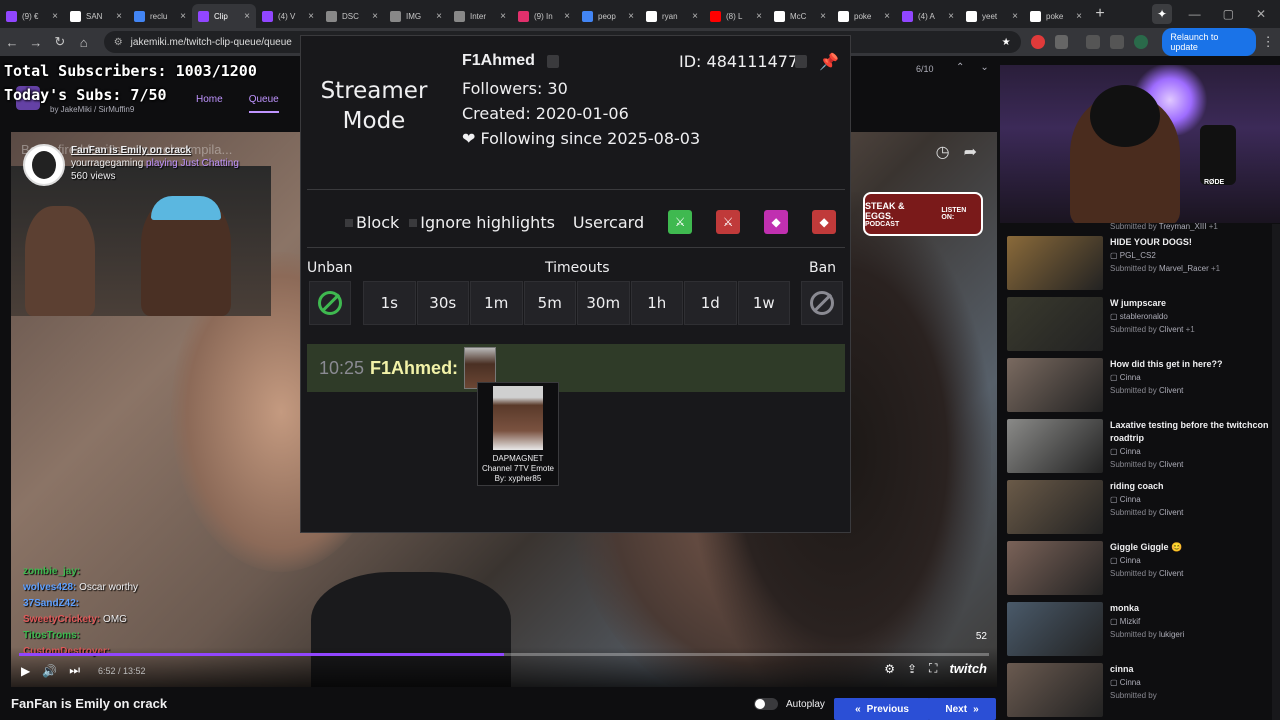 Image resolution: width=1280 pixels, height=720 pixels. What do you see at coordinates (1061, 42) in the screenshot?
I see `extensions-puzzle-icon` at bounding box center [1061, 42].